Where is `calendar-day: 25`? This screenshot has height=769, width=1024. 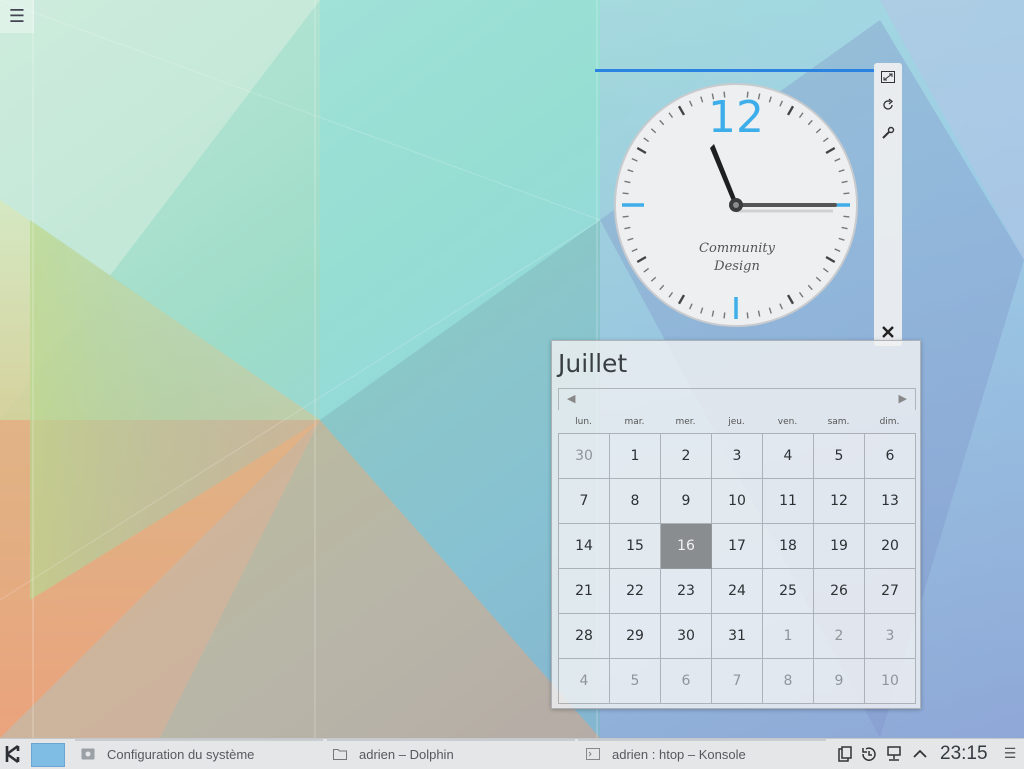
calendar-day: 25 is located at coordinates (788, 591).